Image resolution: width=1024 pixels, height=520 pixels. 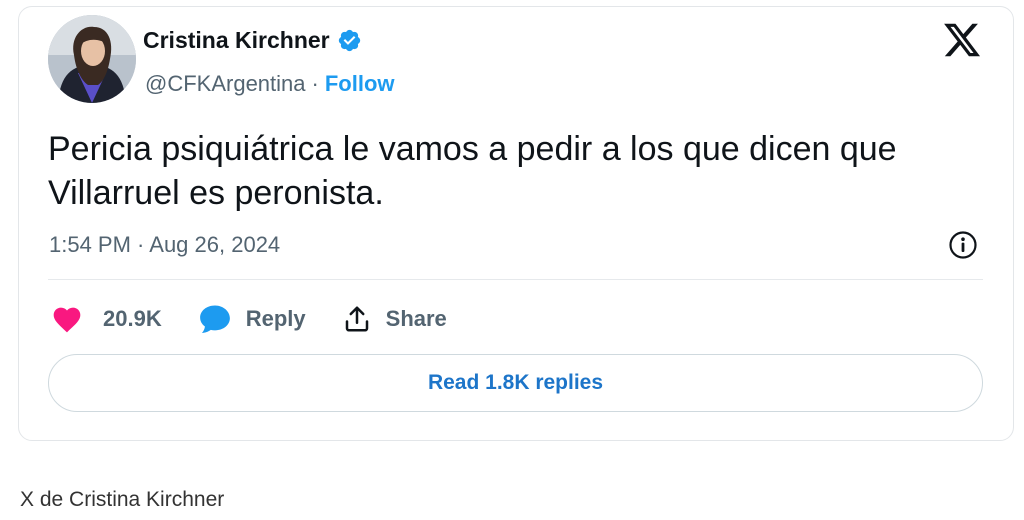 I want to click on reply-button: Reply, so click(x=252, y=319).